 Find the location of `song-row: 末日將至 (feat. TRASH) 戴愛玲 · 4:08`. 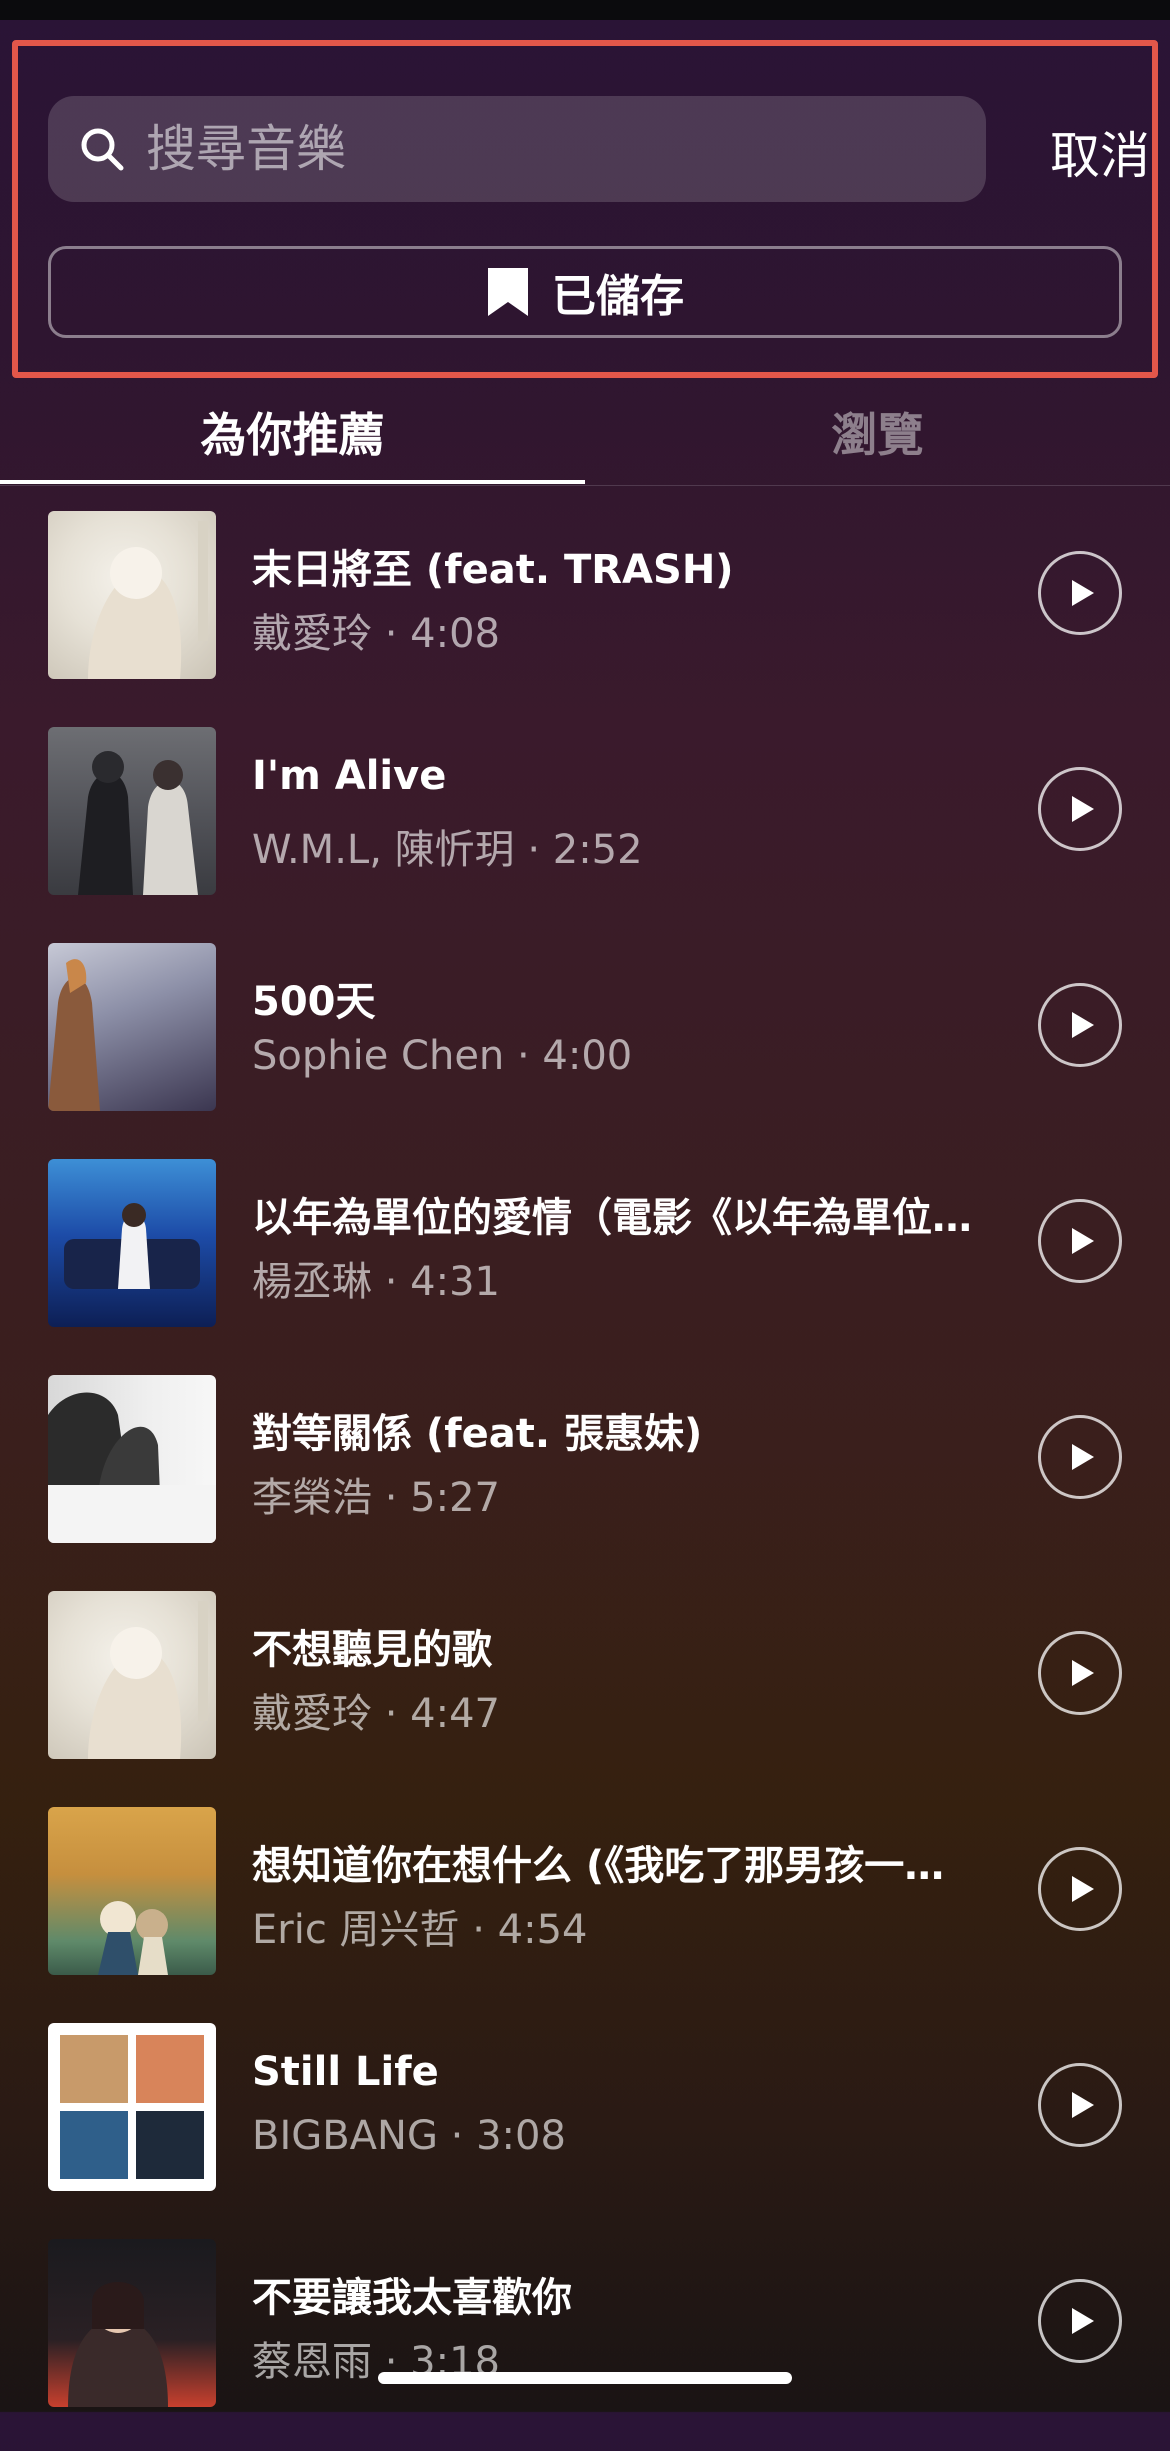

song-row: 末日將至 (feat. TRASH) 戴愛玲 · 4:08 is located at coordinates (585, 615).